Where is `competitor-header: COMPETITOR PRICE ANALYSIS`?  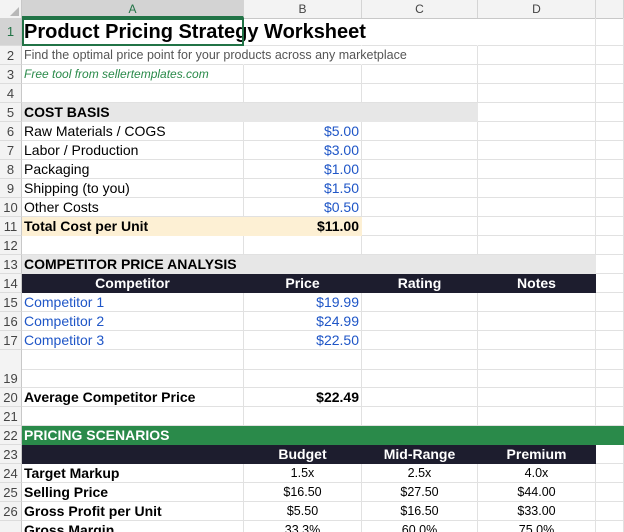 competitor-header: COMPETITOR PRICE ANALYSIS is located at coordinates (133, 264).